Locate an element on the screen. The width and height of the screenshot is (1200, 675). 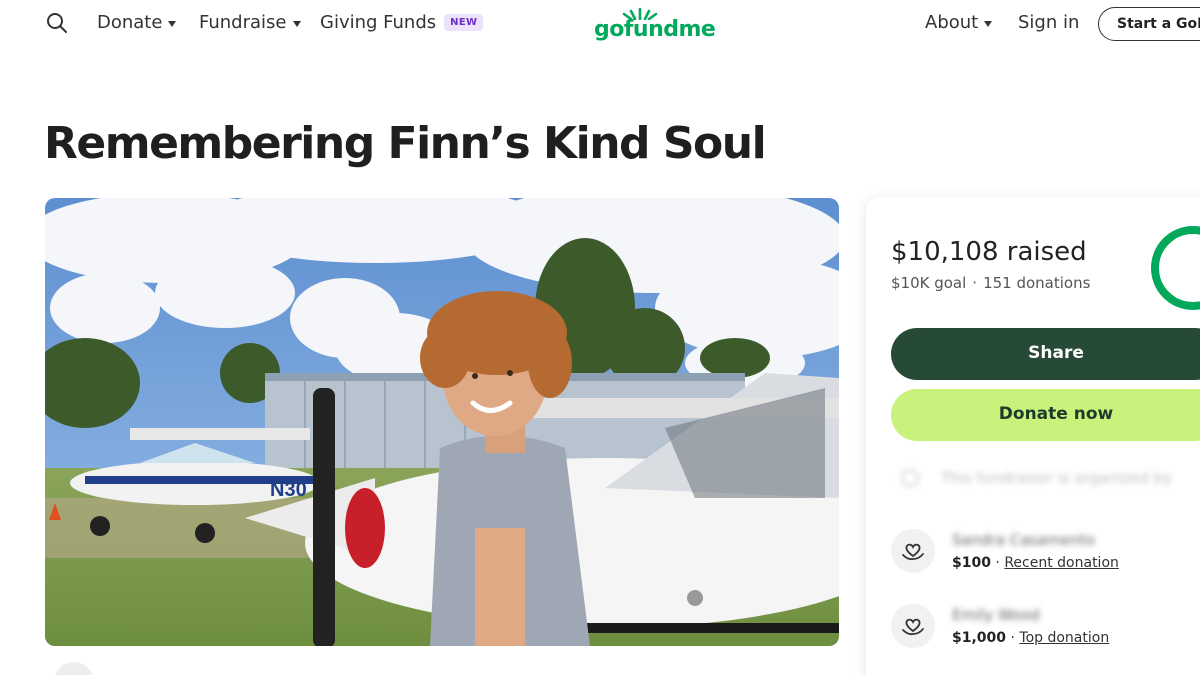
info-icon is located at coordinates (910, 478).